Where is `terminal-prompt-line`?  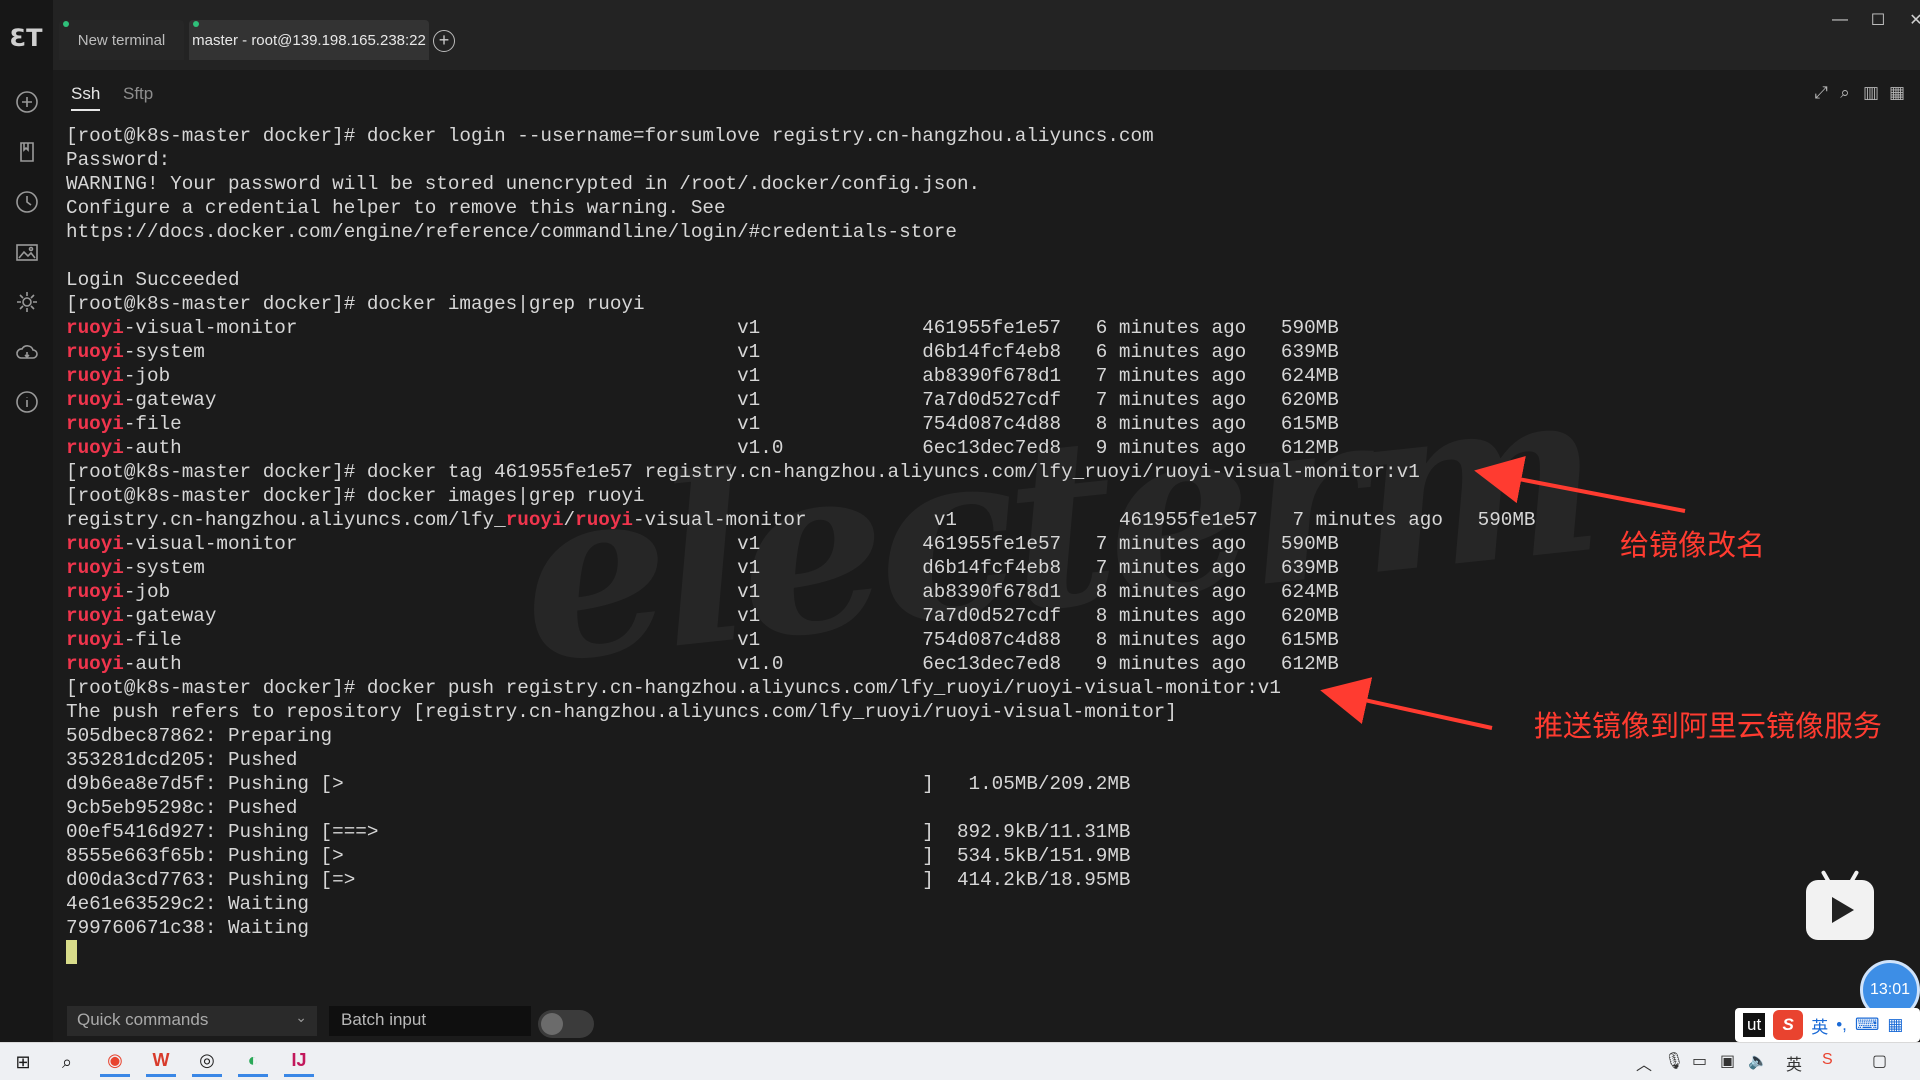 terminal-prompt-line is located at coordinates (976, 952).